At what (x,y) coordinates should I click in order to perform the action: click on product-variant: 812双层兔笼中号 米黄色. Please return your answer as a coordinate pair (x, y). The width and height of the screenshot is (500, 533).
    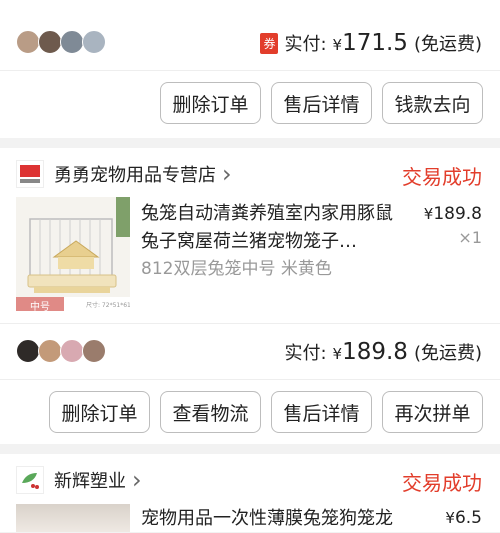
    Looking at the image, I should click on (236, 269).